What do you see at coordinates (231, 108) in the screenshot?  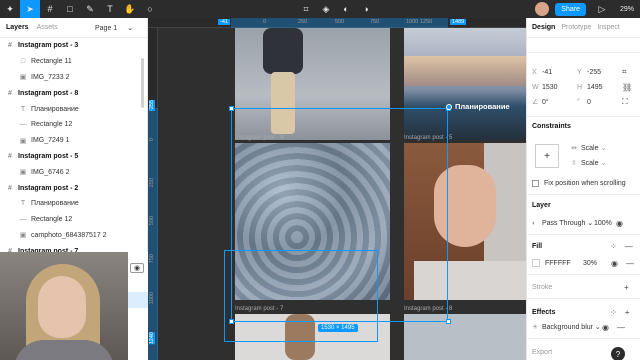 I see `resize-handle-tl` at bounding box center [231, 108].